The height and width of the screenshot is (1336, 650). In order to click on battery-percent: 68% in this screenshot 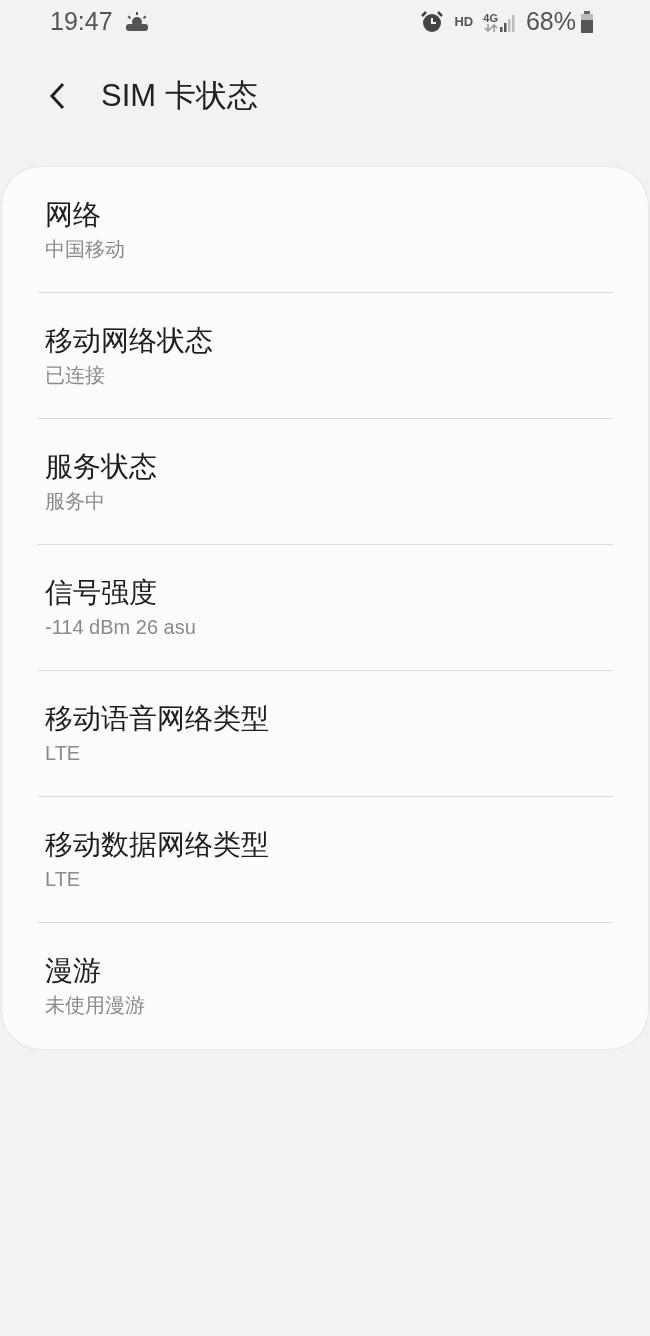, I will do `click(550, 22)`.